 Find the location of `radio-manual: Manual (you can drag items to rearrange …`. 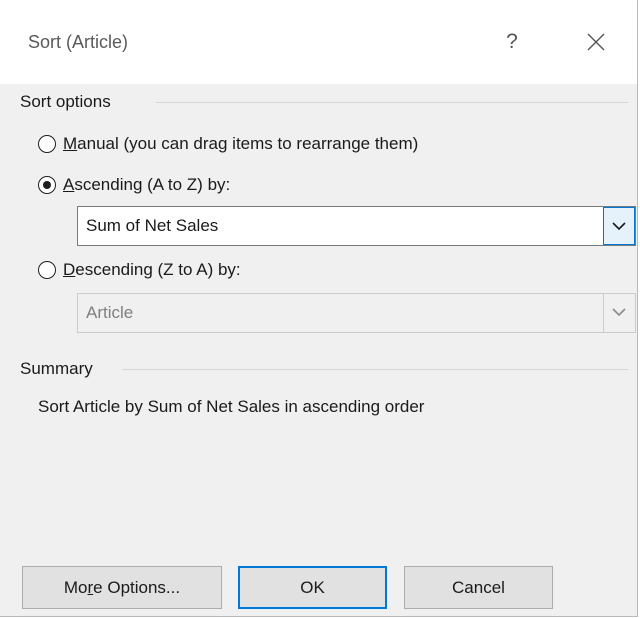

radio-manual: Manual (you can drag items to rearrange … is located at coordinates (228, 144).